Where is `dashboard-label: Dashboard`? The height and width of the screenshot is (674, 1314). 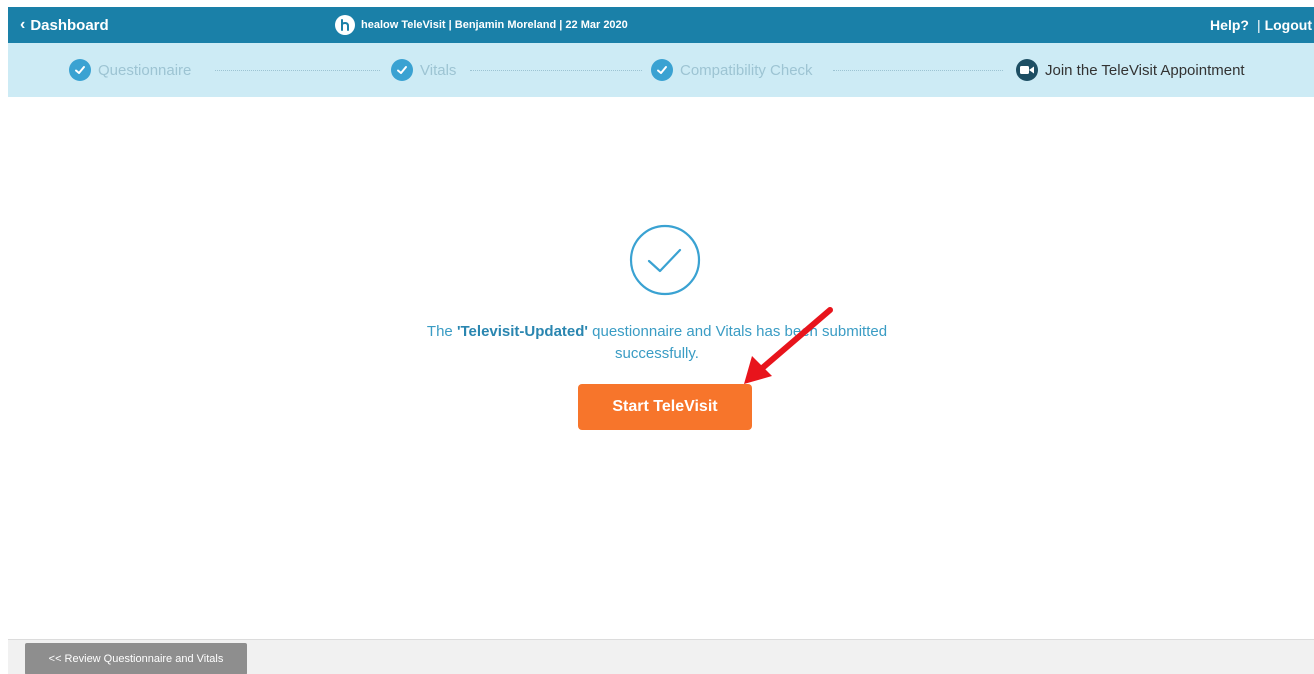 dashboard-label: Dashboard is located at coordinates (69, 25).